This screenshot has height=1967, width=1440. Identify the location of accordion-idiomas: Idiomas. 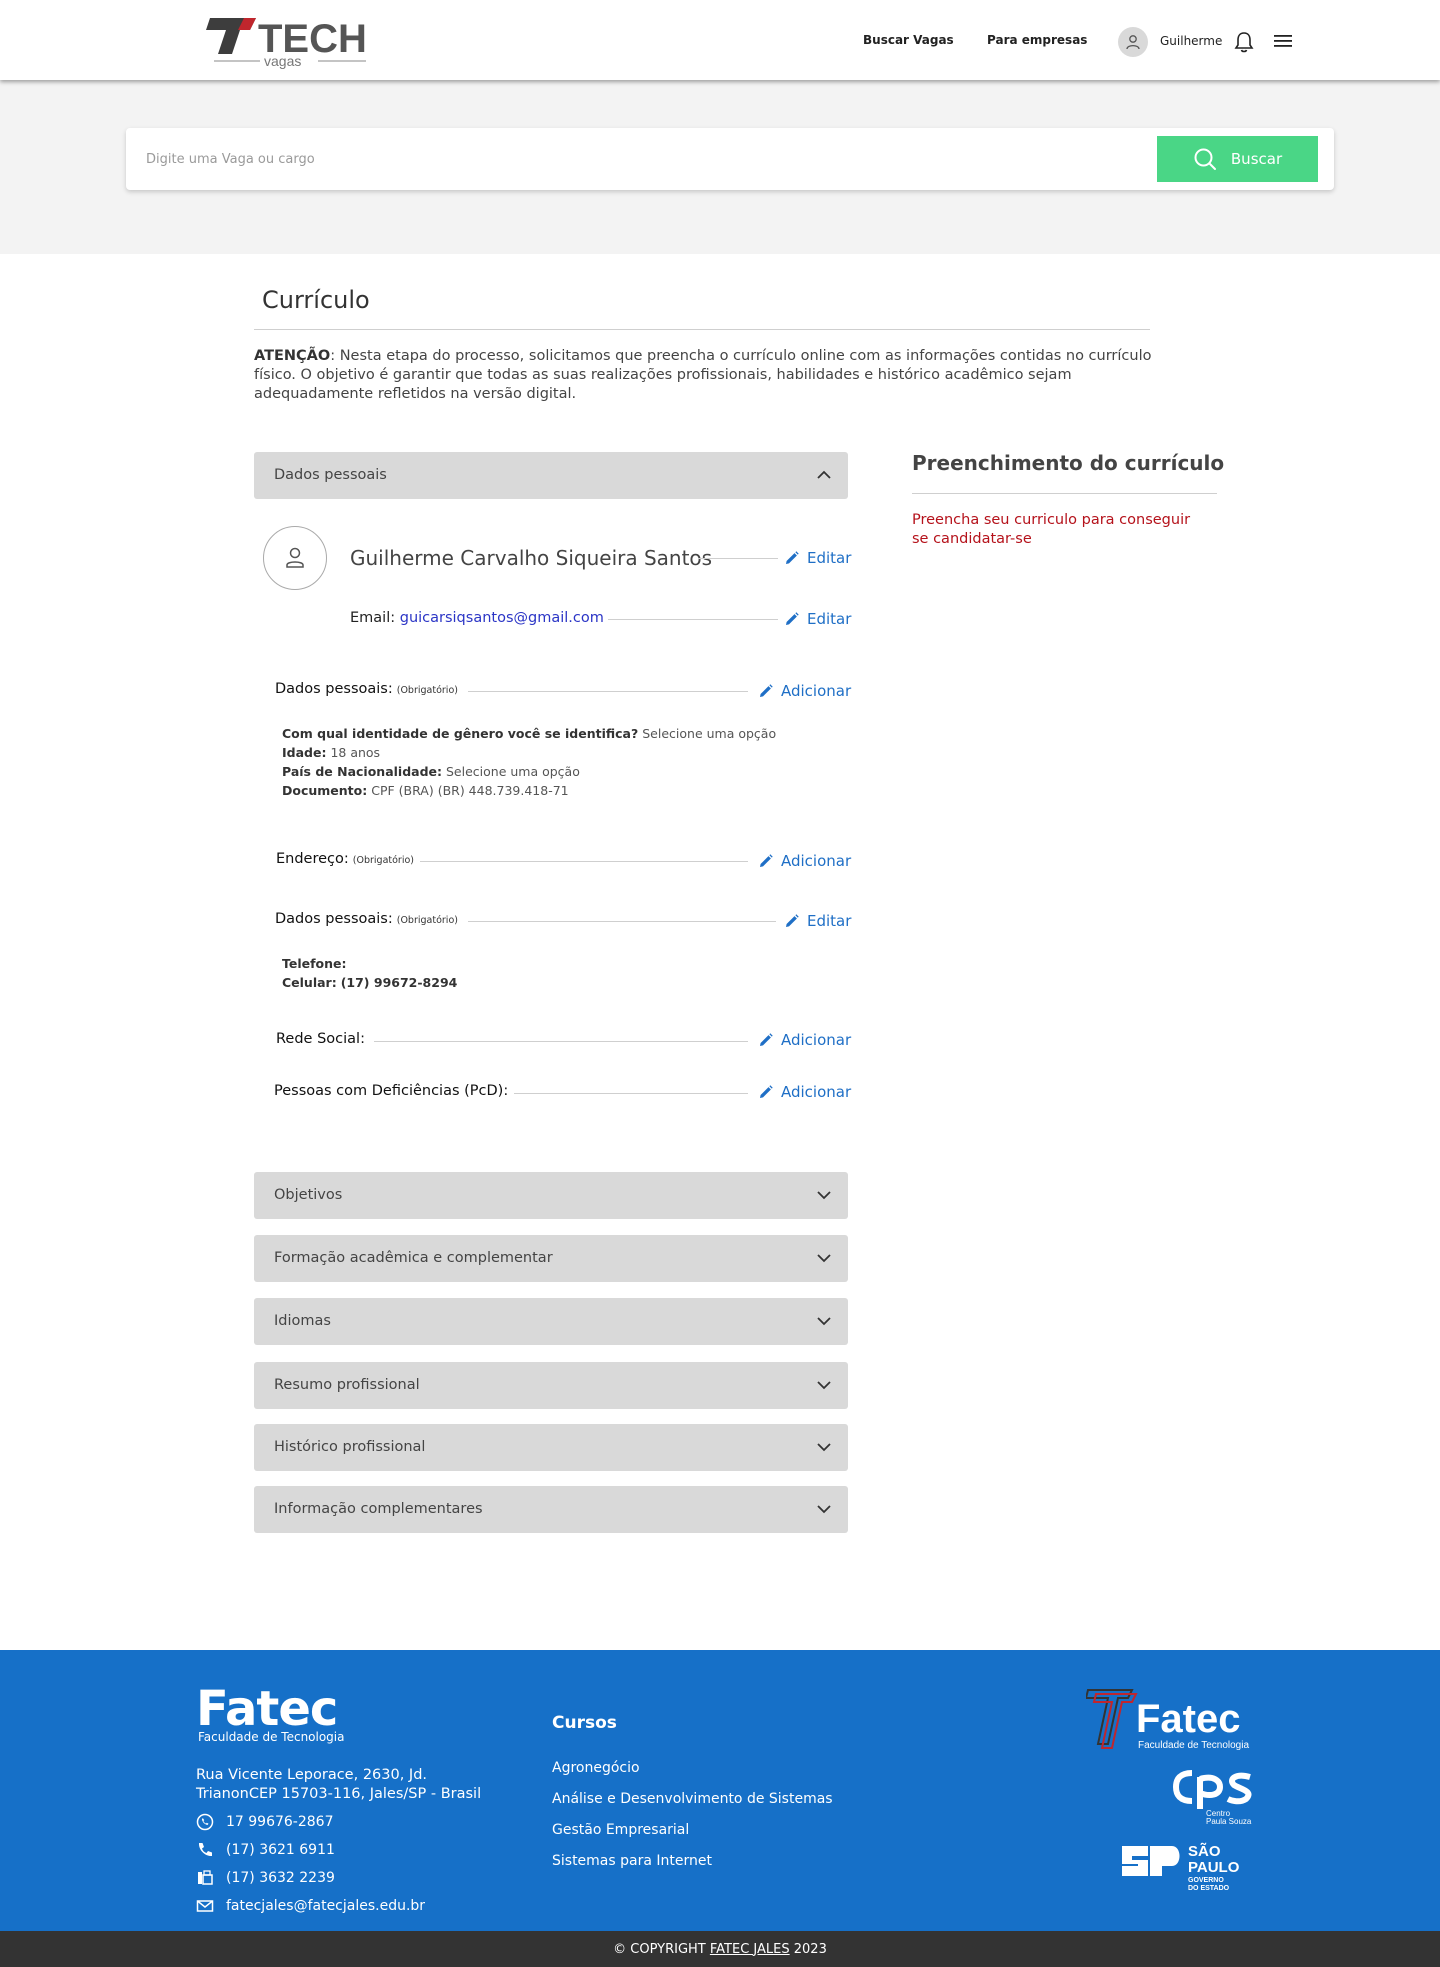
(551, 1321).